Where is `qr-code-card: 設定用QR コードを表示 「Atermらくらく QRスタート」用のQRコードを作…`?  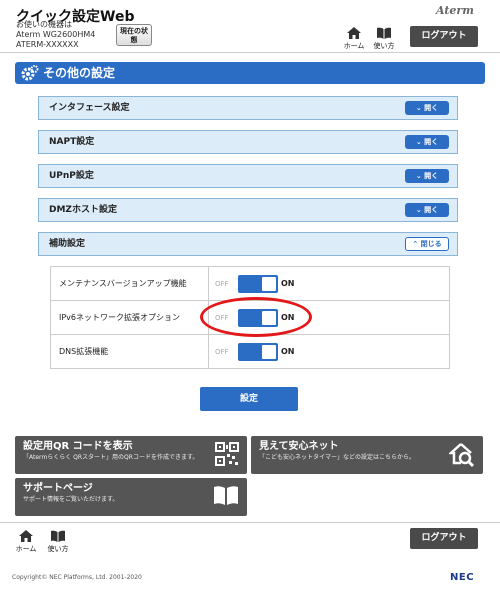 qr-code-card: 設定用QR コードを表示 「Atermらくらく QRスタート」用のQRコードを作… is located at coordinates (131, 455).